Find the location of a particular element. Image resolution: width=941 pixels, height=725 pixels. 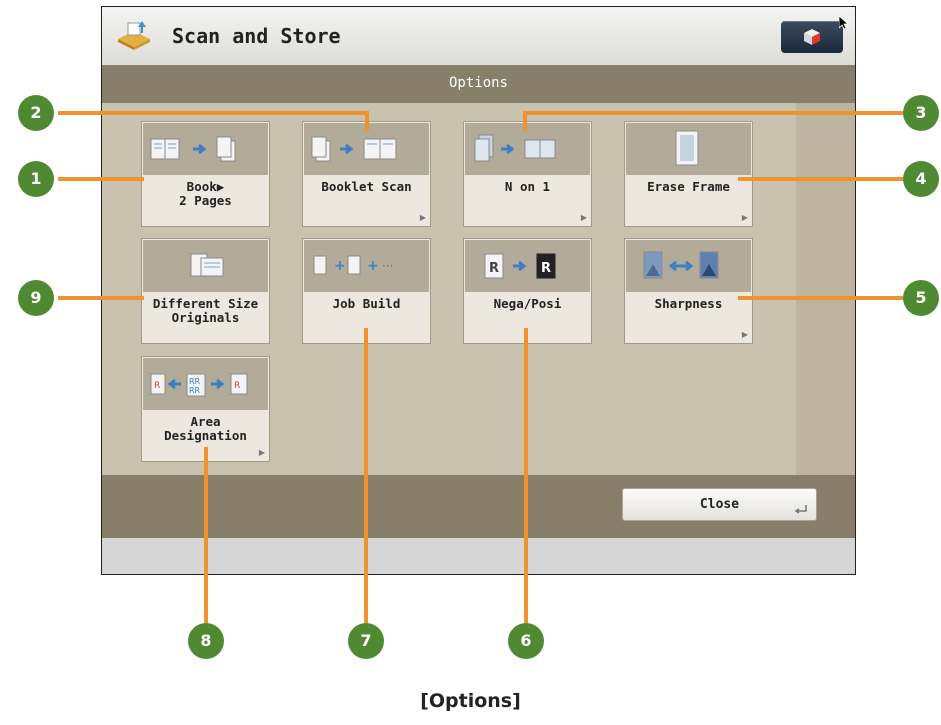

callout-marker-2: 2 is located at coordinates (36, 113).